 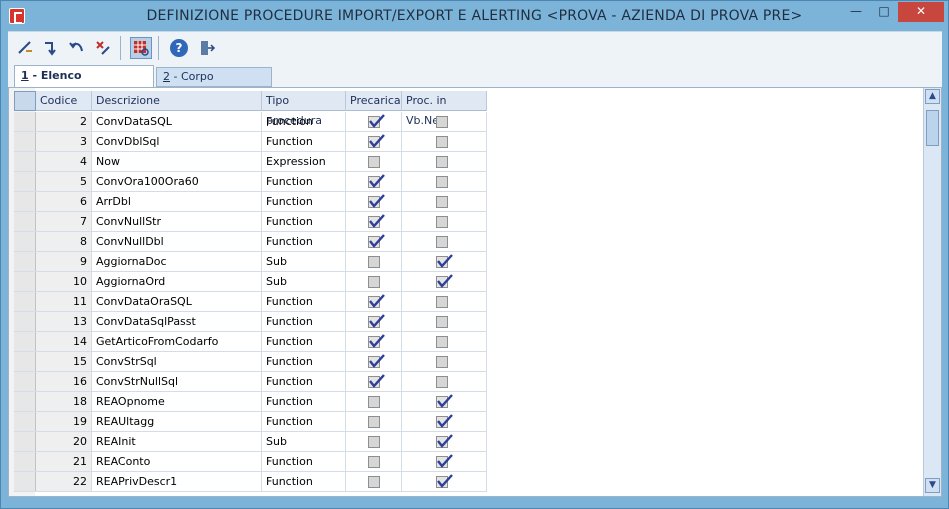 I want to click on header-proc-vbnet: Proc. in Vb.Net, so click(x=444, y=109).